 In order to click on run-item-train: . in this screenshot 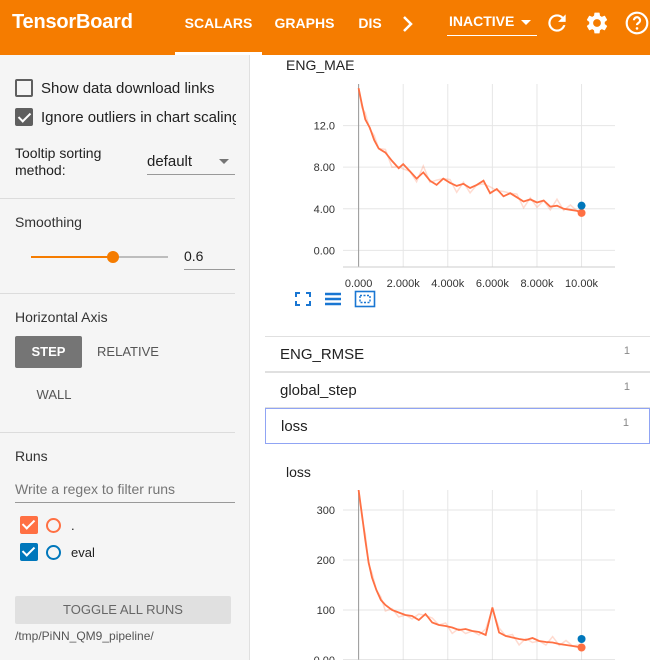, I will do `click(47, 525)`.